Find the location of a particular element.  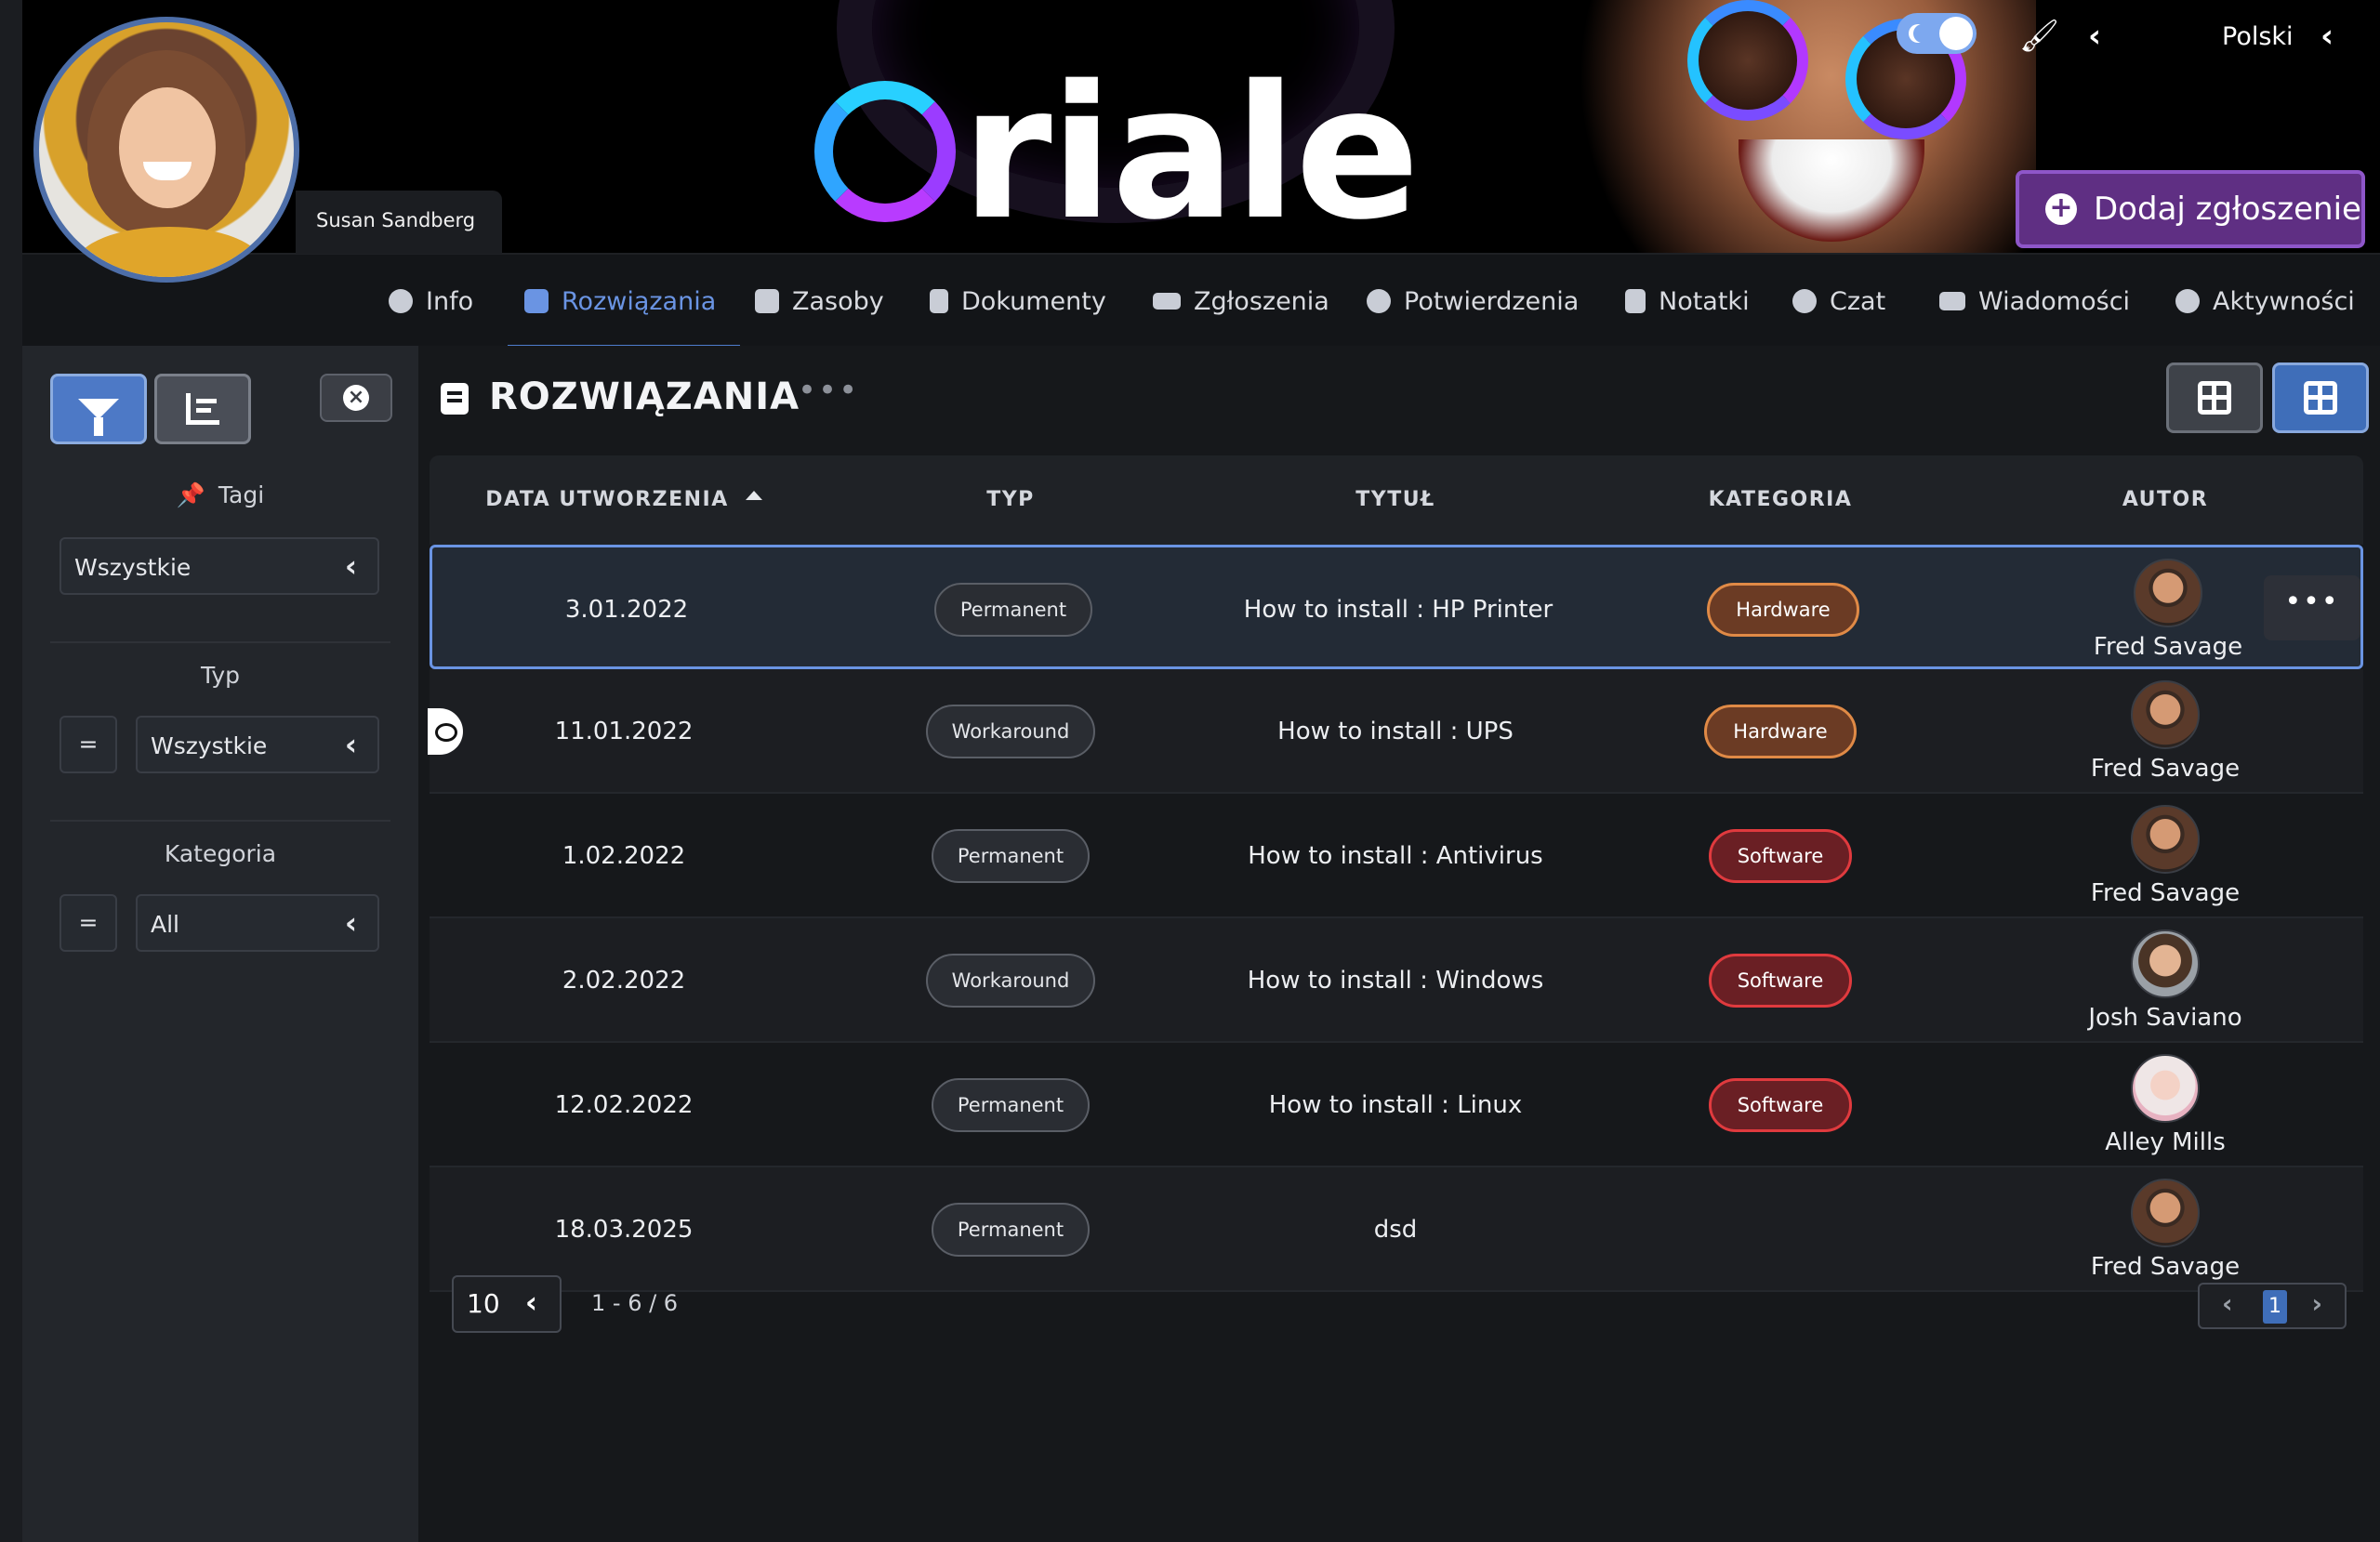

sort-asc-icon is located at coordinates (753, 495).